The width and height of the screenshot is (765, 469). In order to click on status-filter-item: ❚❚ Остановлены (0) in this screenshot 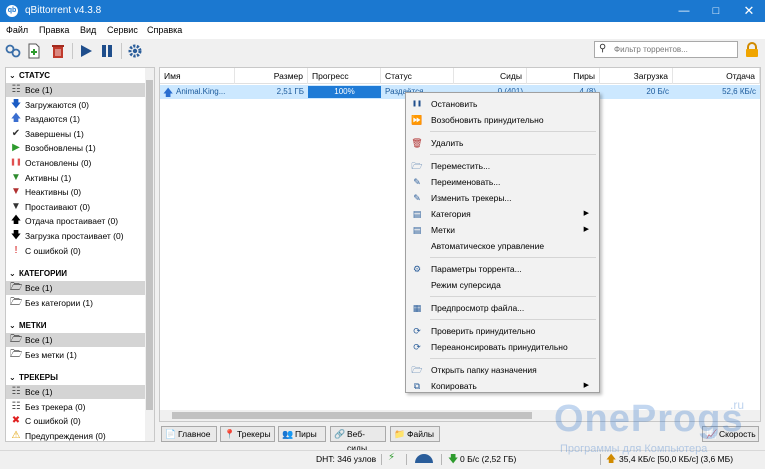, I will do `click(75, 163)`.